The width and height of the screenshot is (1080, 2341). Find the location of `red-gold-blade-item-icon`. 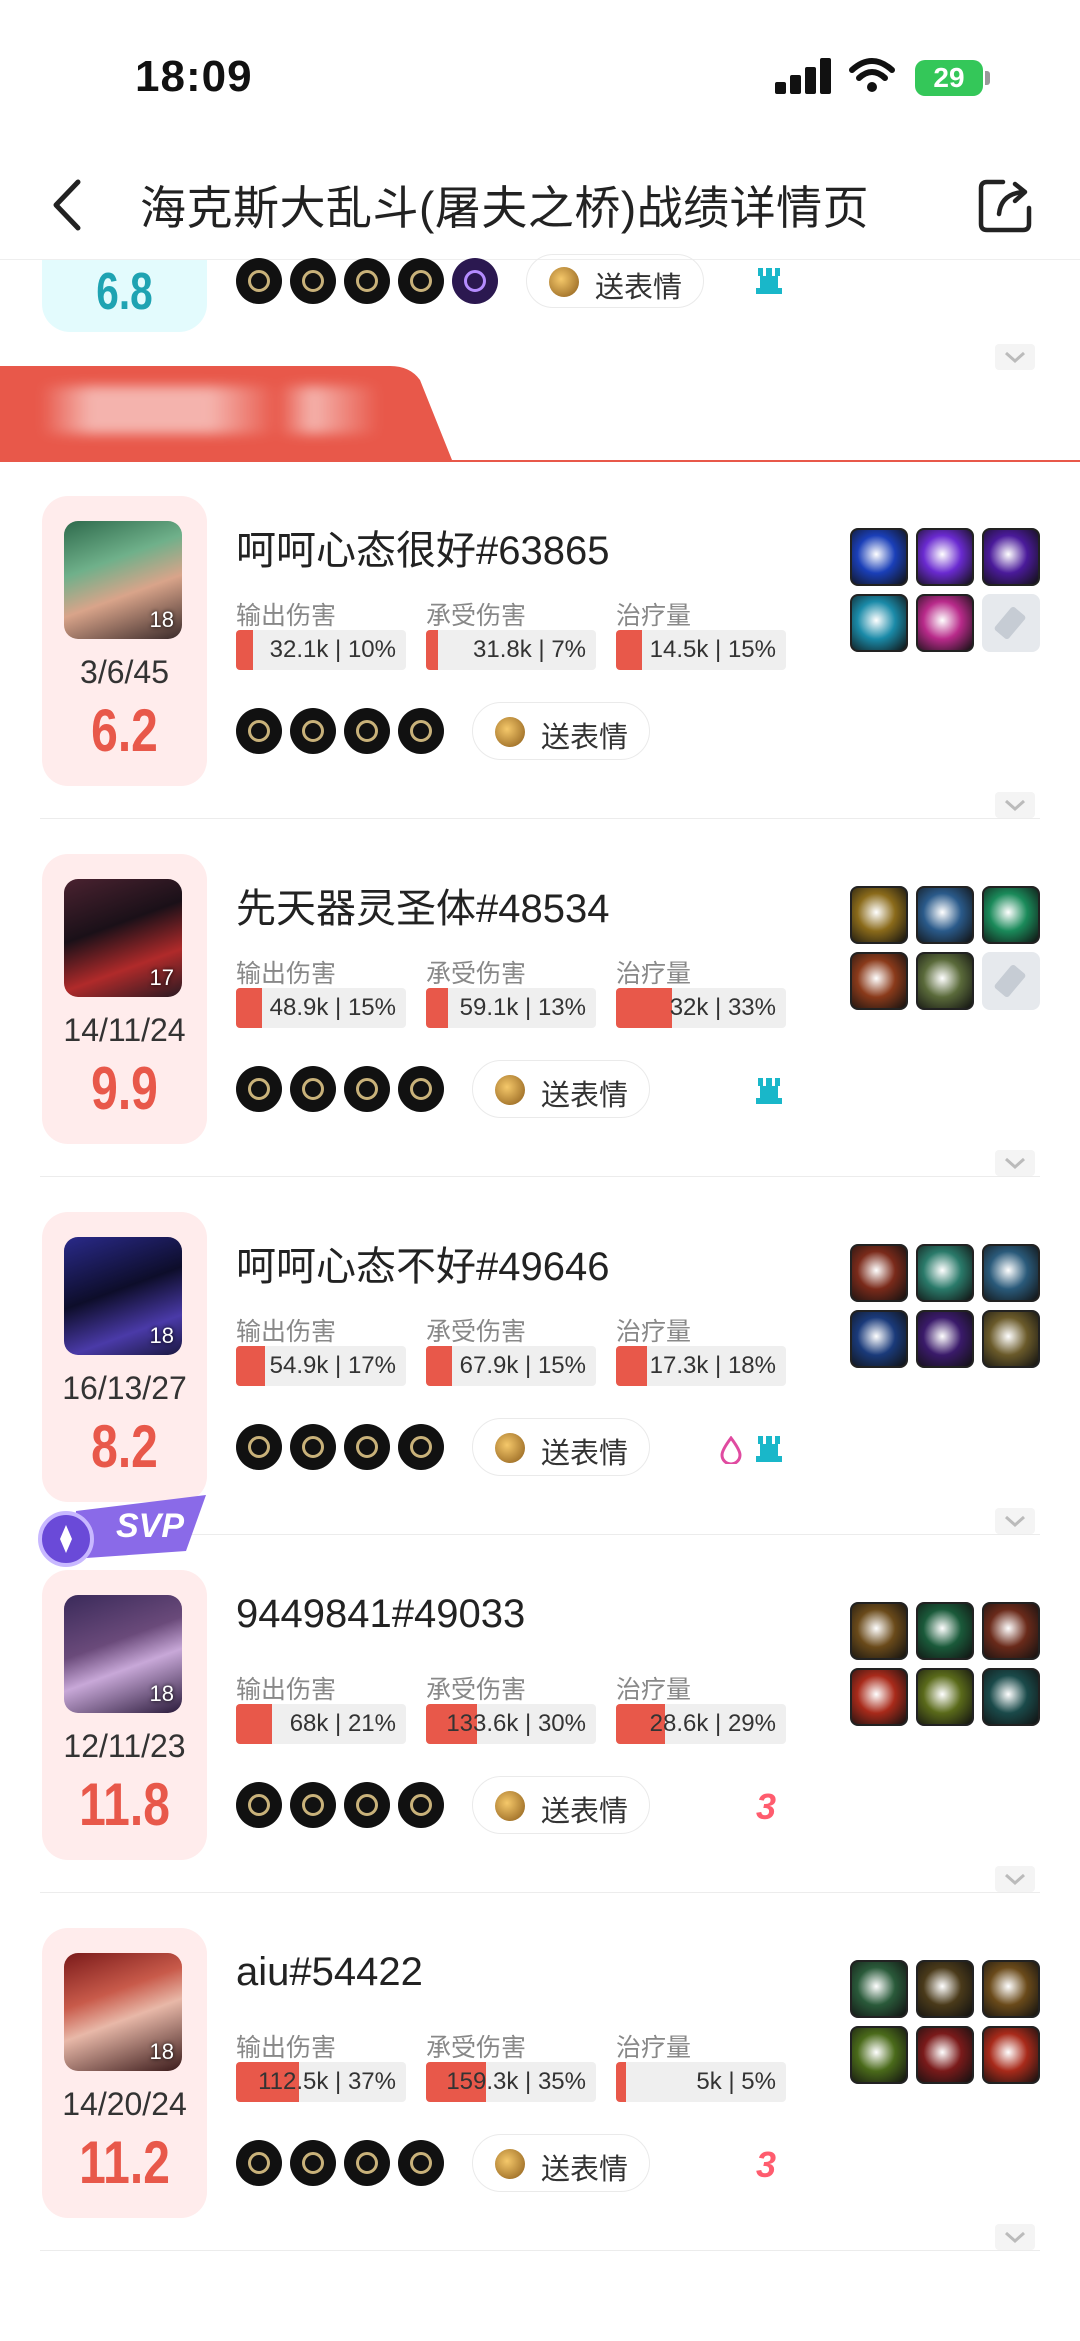

red-gold-blade-item-icon is located at coordinates (879, 981).